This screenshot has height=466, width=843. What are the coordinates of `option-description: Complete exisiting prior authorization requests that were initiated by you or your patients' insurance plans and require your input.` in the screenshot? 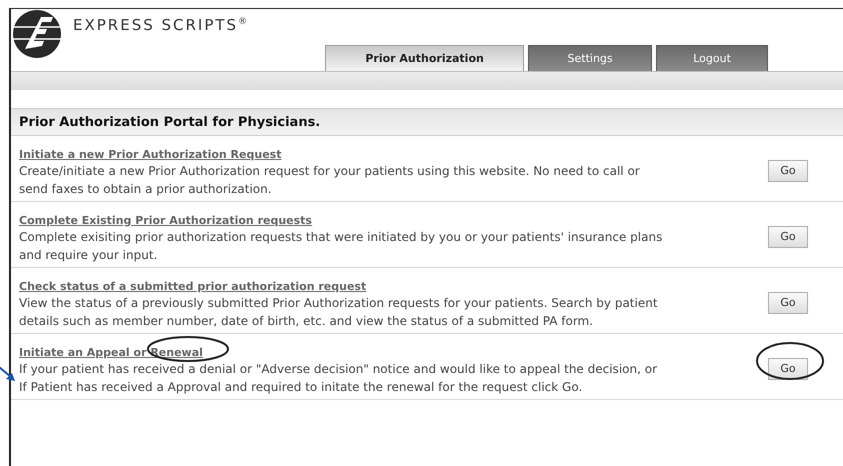 It's located at (341, 246).